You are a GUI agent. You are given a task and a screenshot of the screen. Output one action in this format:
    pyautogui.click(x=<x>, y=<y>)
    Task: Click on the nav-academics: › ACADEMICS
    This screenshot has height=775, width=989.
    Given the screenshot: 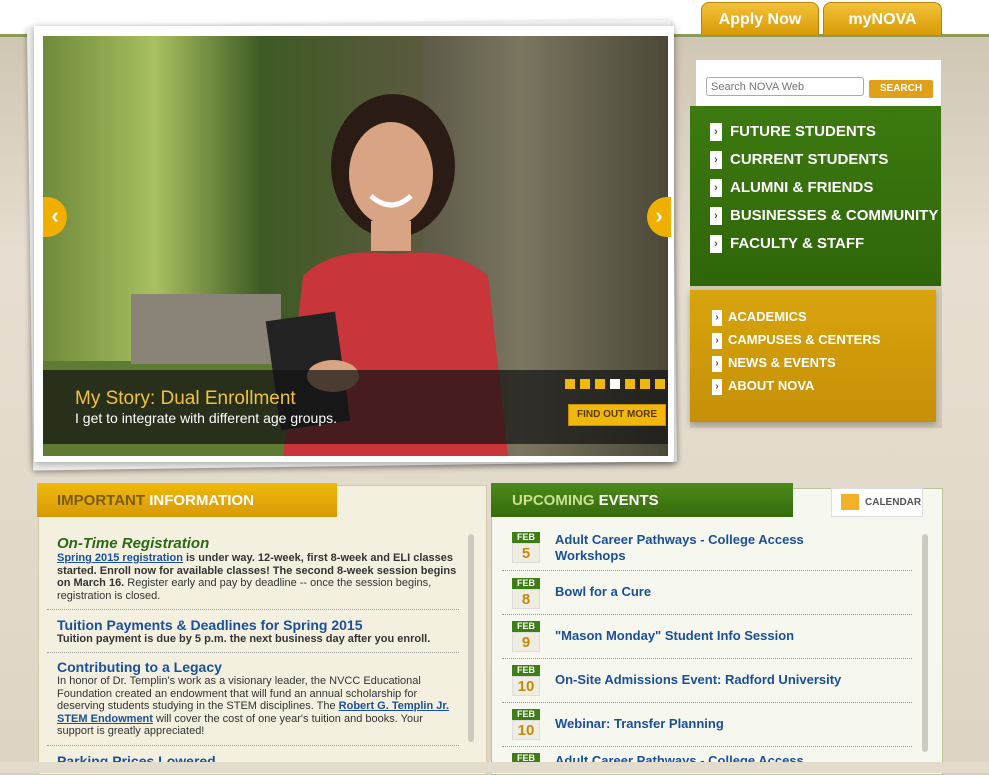 What is the action you would take?
    pyautogui.click(x=759, y=317)
    